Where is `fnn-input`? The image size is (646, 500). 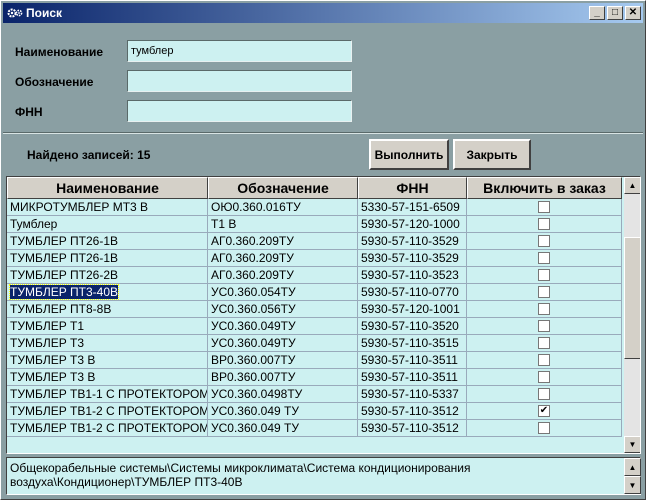
fnn-input is located at coordinates (239, 111).